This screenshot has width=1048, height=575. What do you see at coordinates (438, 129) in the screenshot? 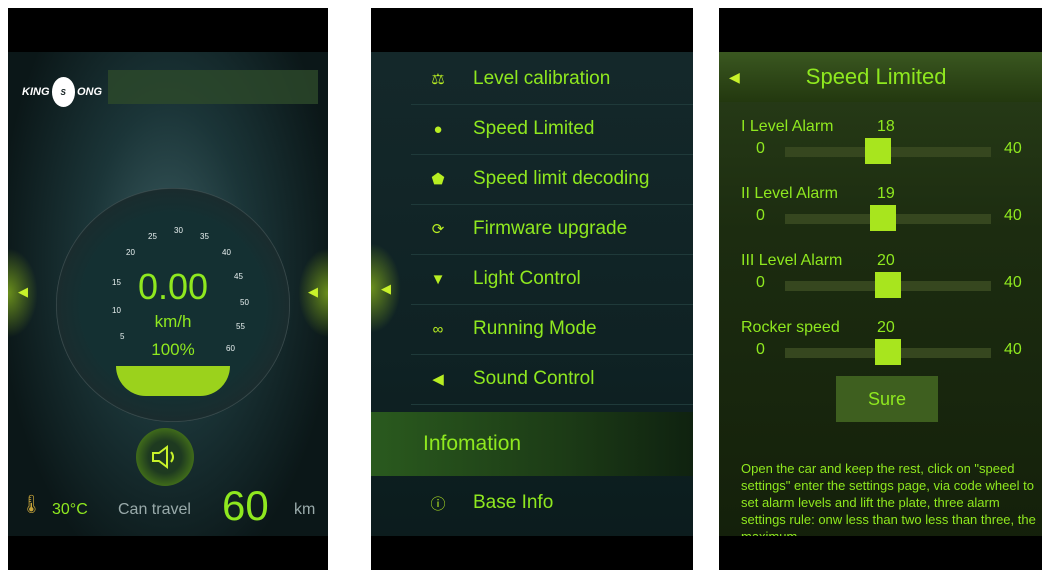
I see `speed-icon: ●` at bounding box center [438, 129].